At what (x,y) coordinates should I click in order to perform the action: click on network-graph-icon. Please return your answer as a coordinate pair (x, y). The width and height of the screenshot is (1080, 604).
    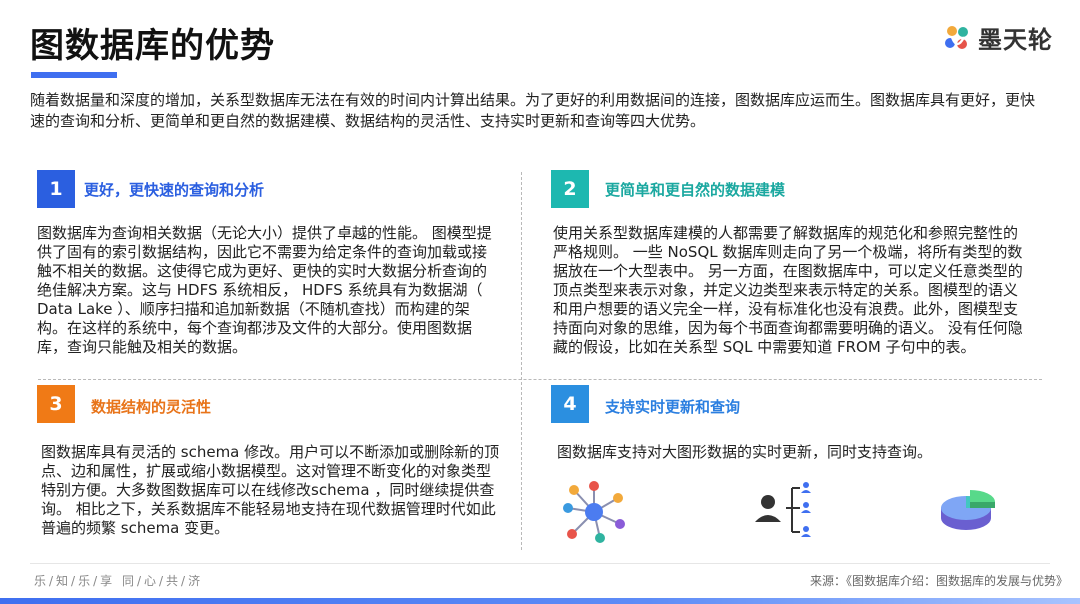
    Looking at the image, I should click on (594, 514).